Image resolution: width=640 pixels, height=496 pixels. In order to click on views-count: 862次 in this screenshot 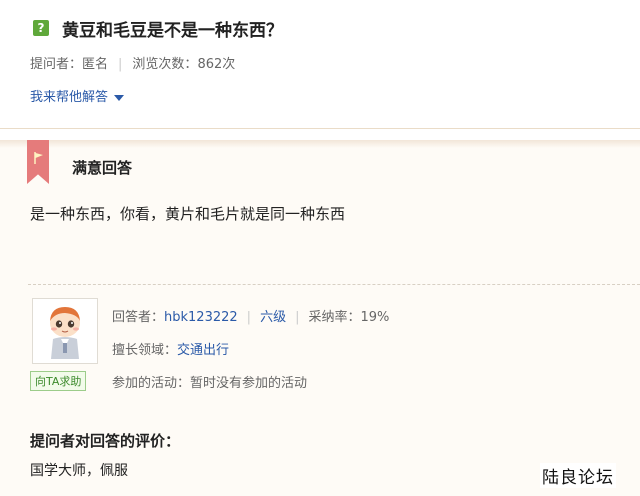, I will do `click(216, 64)`.